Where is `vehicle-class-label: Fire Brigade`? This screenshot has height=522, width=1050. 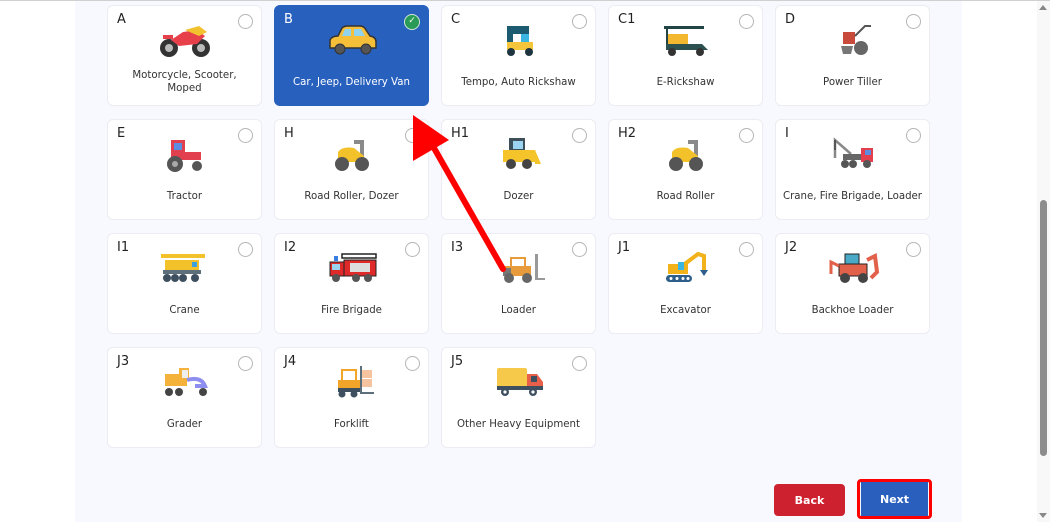
vehicle-class-label: Fire Brigade is located at coordinates (351, 310).